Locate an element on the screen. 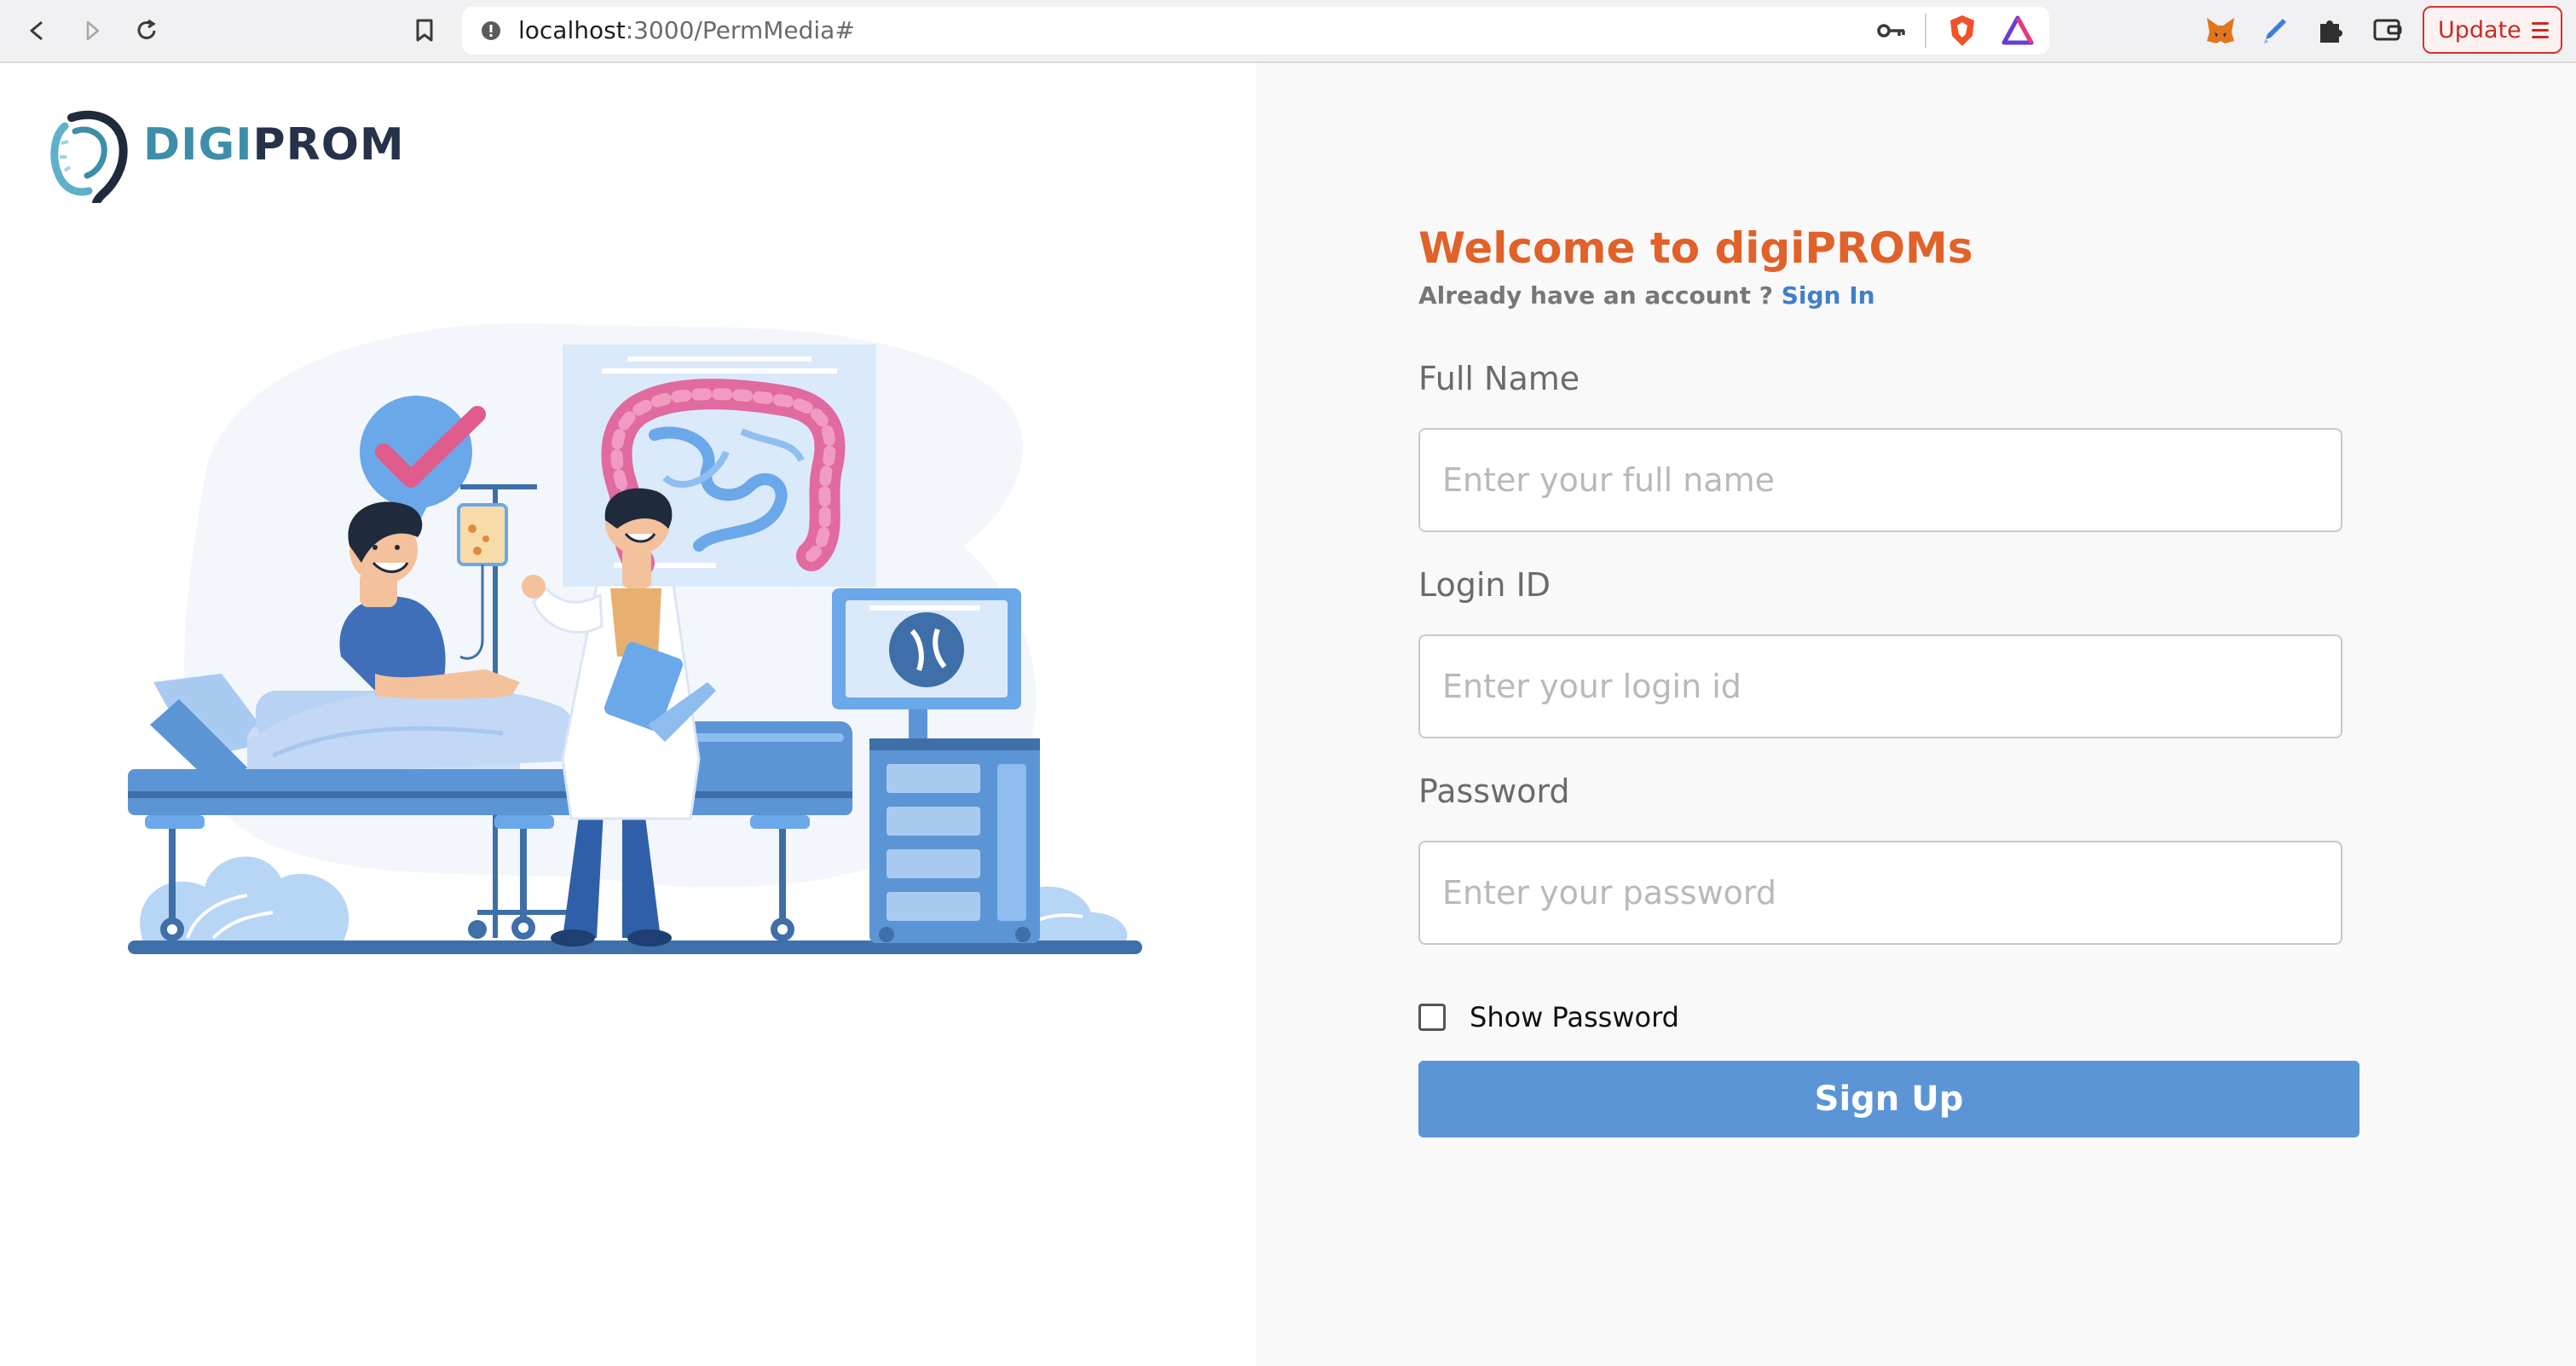 This screenshot has width=2576, height=1366. menu-icon is located at coordinates (2540, 30).